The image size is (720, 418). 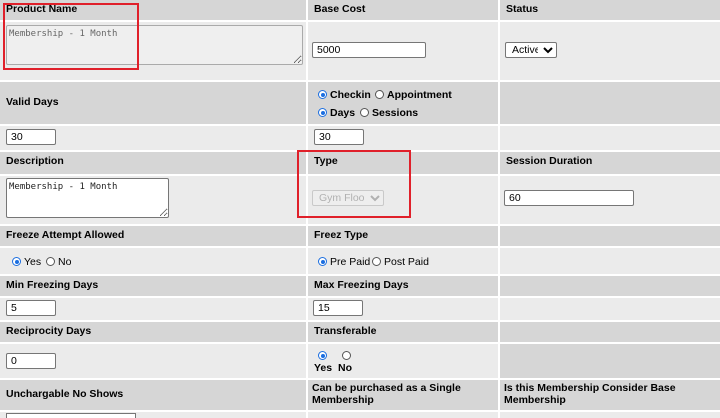 What do you see at coordinates (153, 286) in the screenshot?
I see `min-freezing-header: Min Freezing Days` at bounding box center [153, 286].